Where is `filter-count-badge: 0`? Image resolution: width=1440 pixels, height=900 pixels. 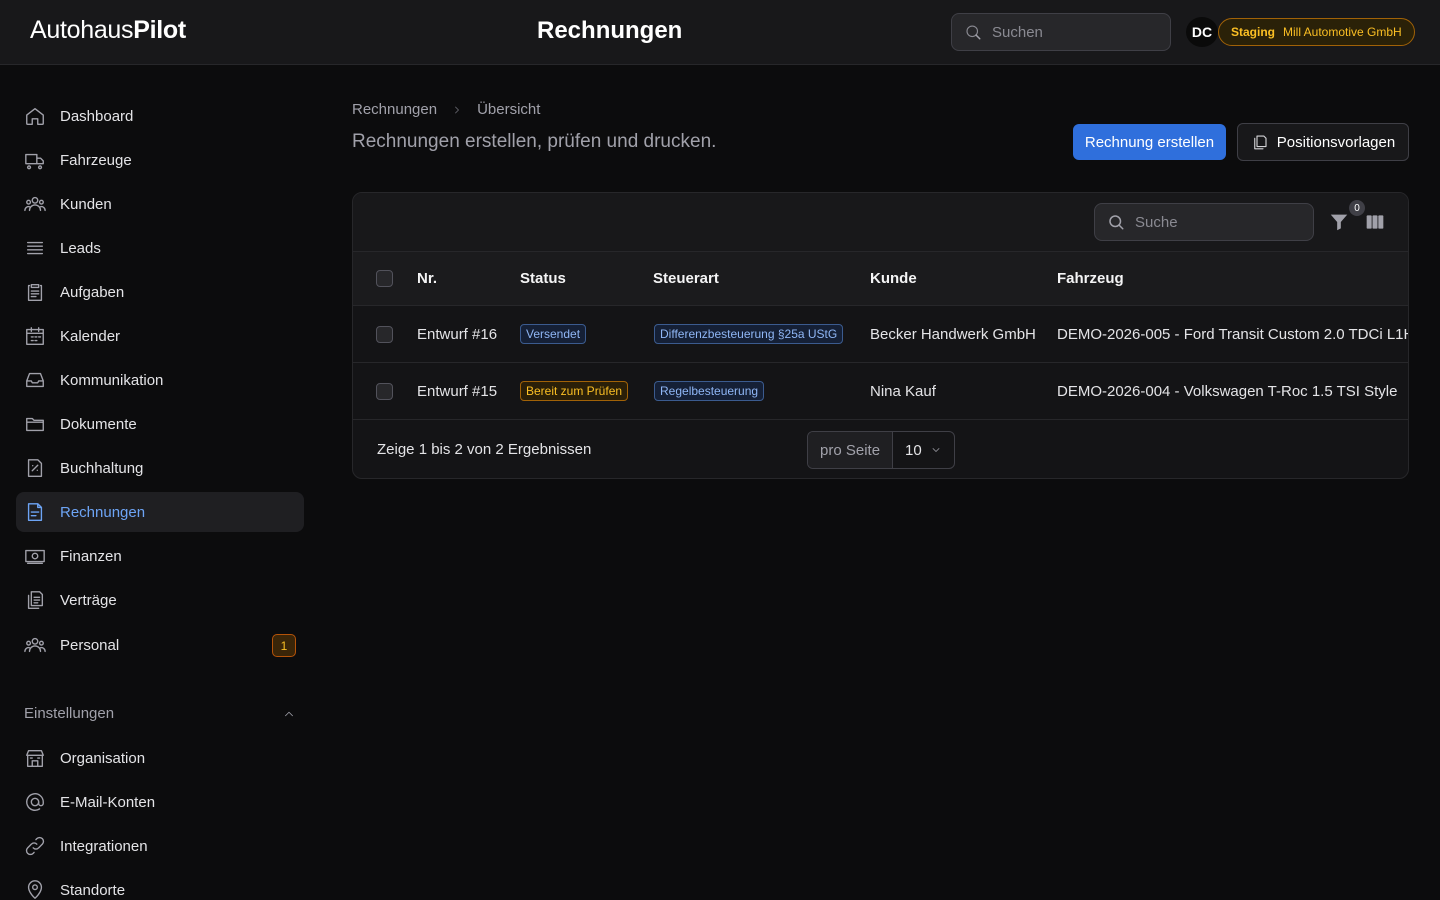 filter-count-badge: 0 is located at coordinates (1357, 208).